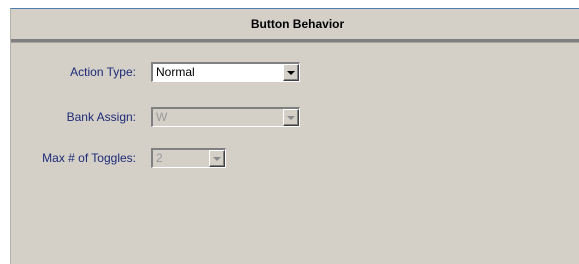 The width and height of the screenshot is (579, 264). I want to click on bank-assign-select: W, so click(225, 117).